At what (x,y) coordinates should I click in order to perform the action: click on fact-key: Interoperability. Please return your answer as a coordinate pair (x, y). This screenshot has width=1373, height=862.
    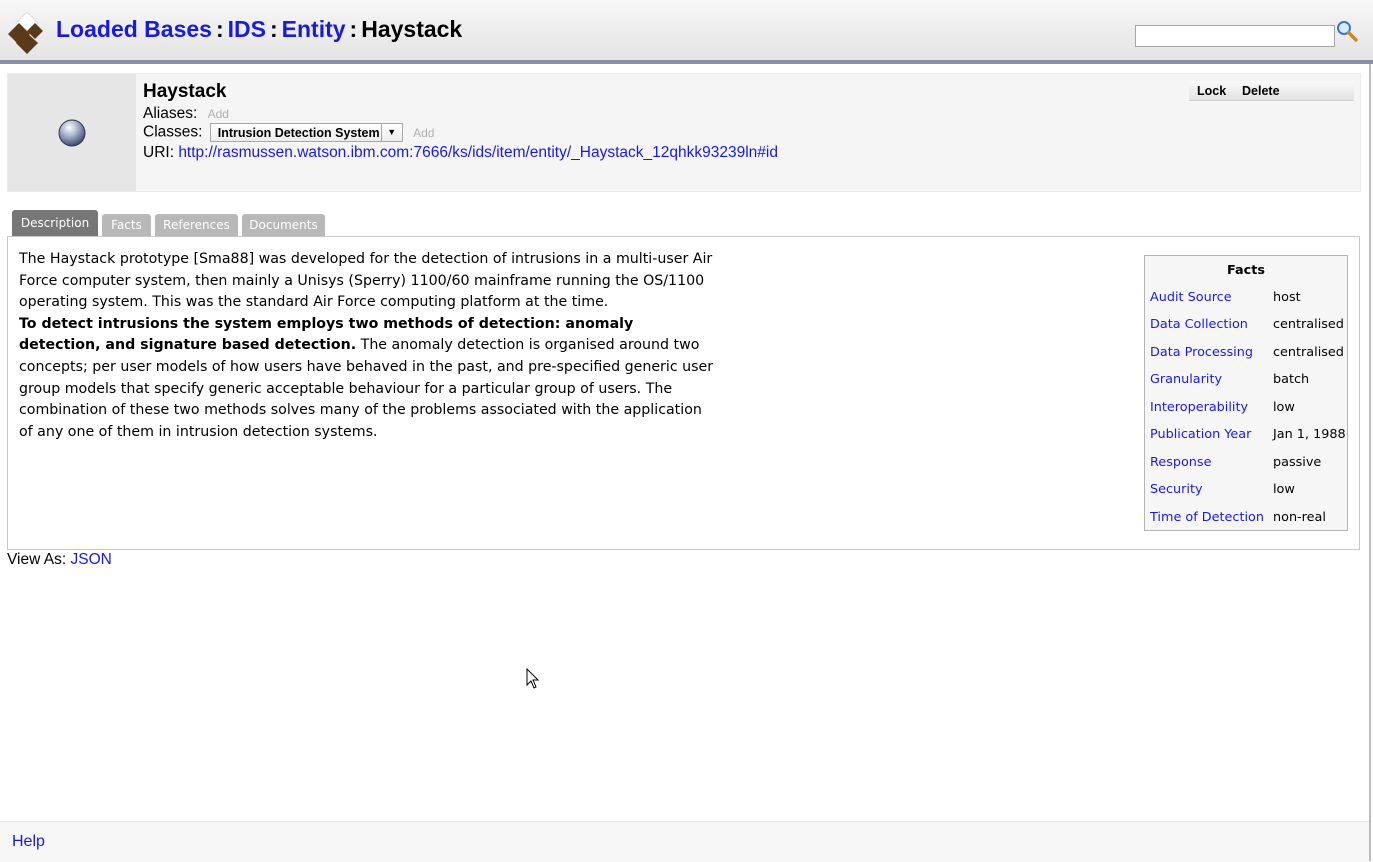
    Looking at the image, I should click on (1199, 407).